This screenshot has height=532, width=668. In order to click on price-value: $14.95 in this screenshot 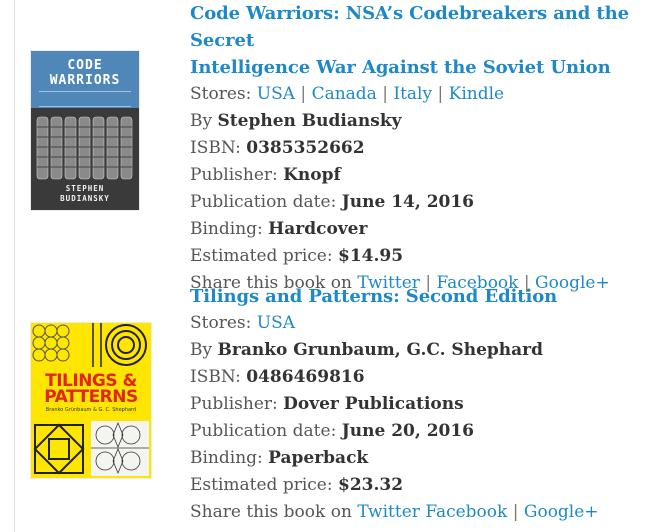, I will do `click(371, 256)`.